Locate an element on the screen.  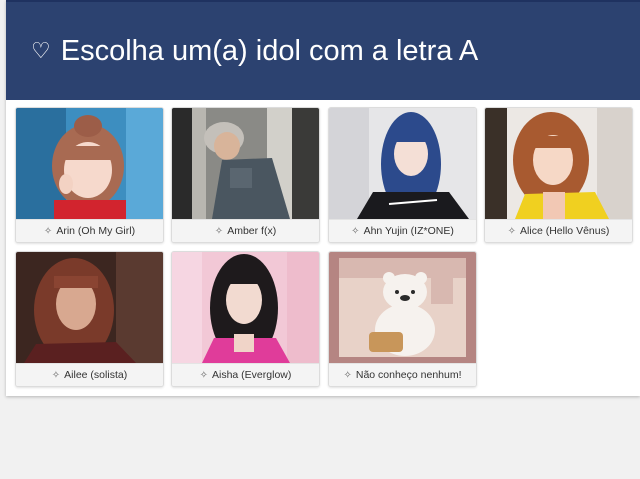
option-caption: ✧ Alice (Hello Vênus) is located at coordinates (558, 230).